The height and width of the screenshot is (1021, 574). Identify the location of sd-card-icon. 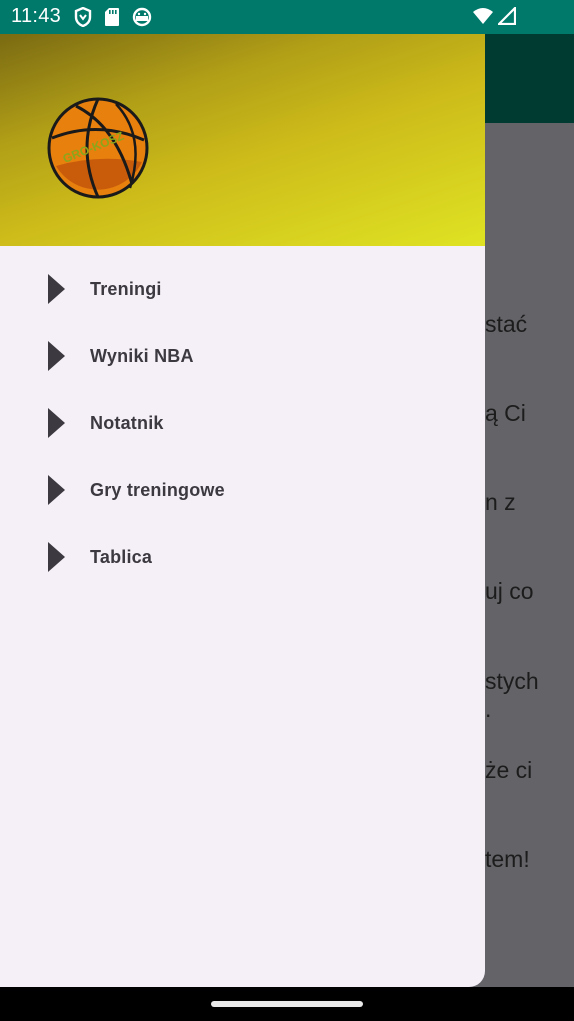
(112, 17).